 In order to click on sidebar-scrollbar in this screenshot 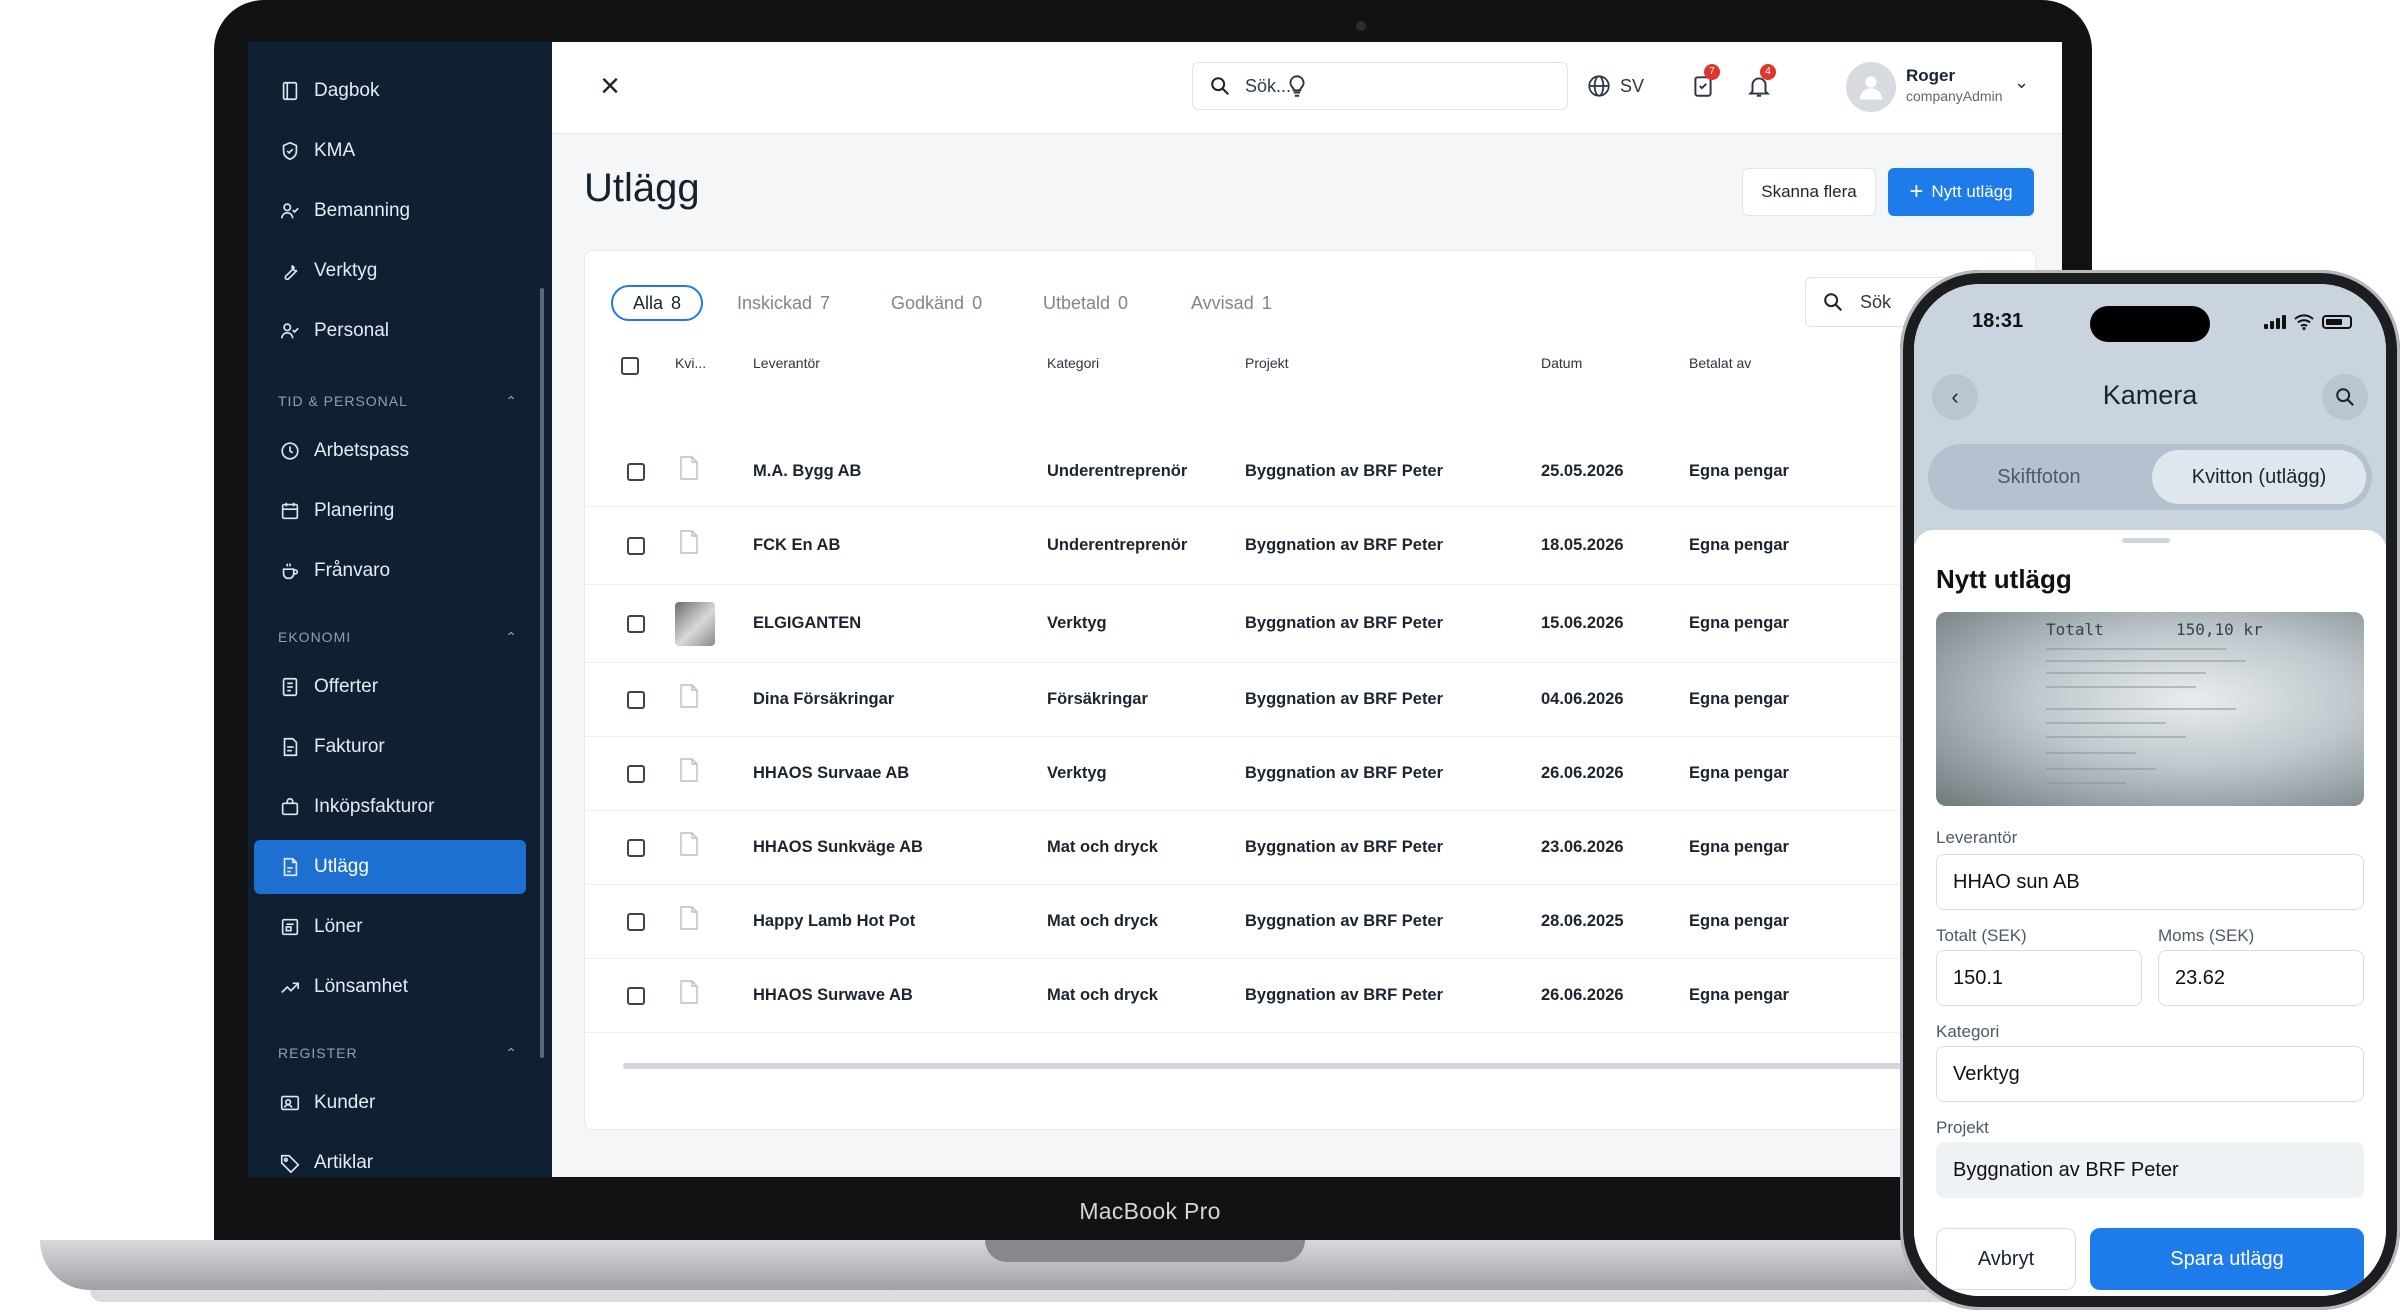, I will do `click(542, 673)`.